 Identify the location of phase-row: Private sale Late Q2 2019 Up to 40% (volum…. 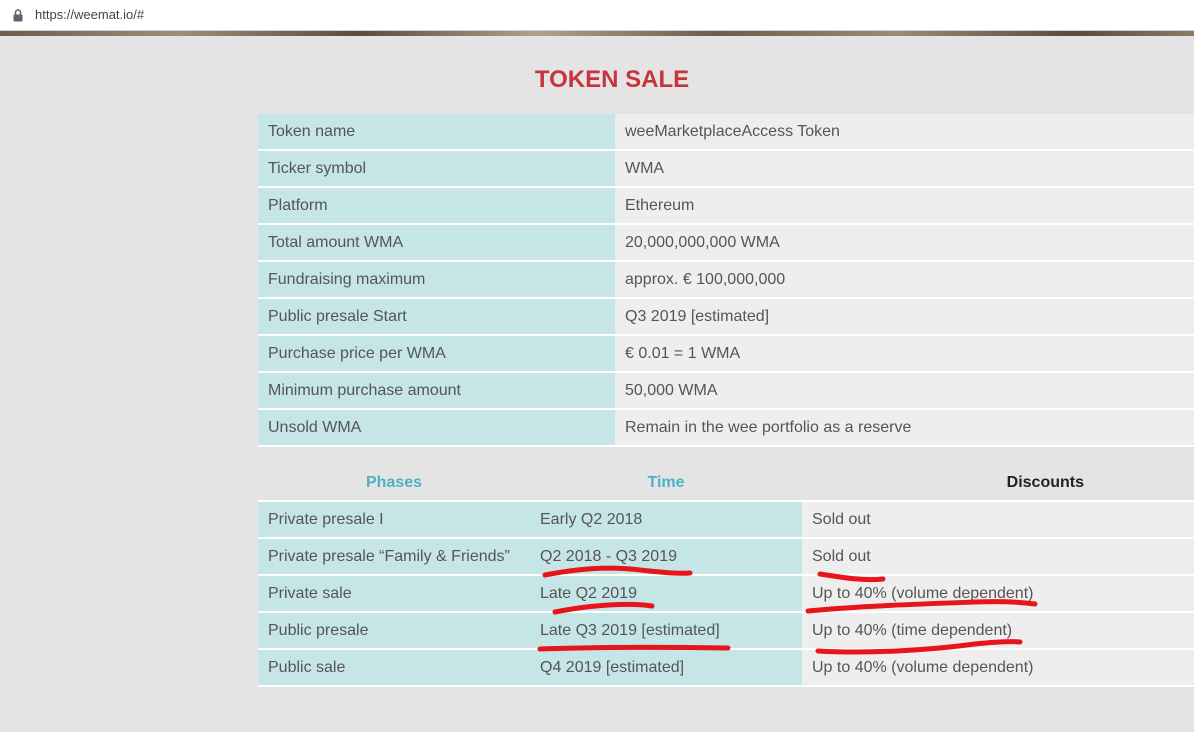
(726, 594).